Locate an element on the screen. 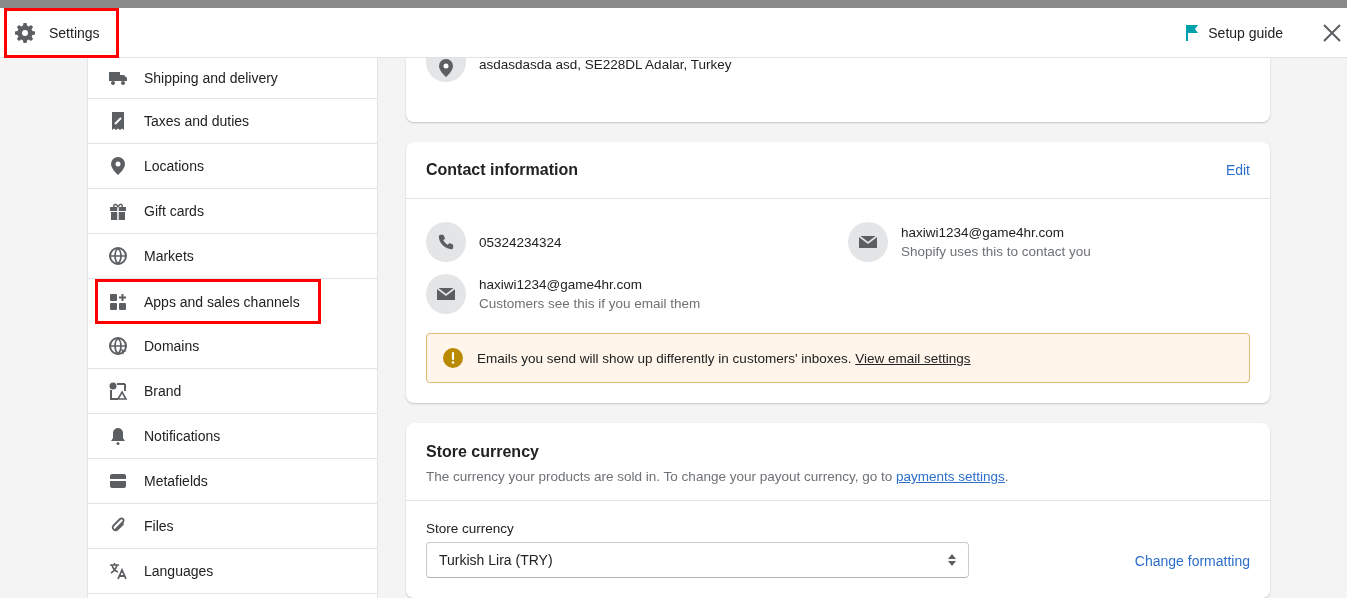 The image size is (1347, 598). card-title: Store currency is located at coordinates (483, 452).